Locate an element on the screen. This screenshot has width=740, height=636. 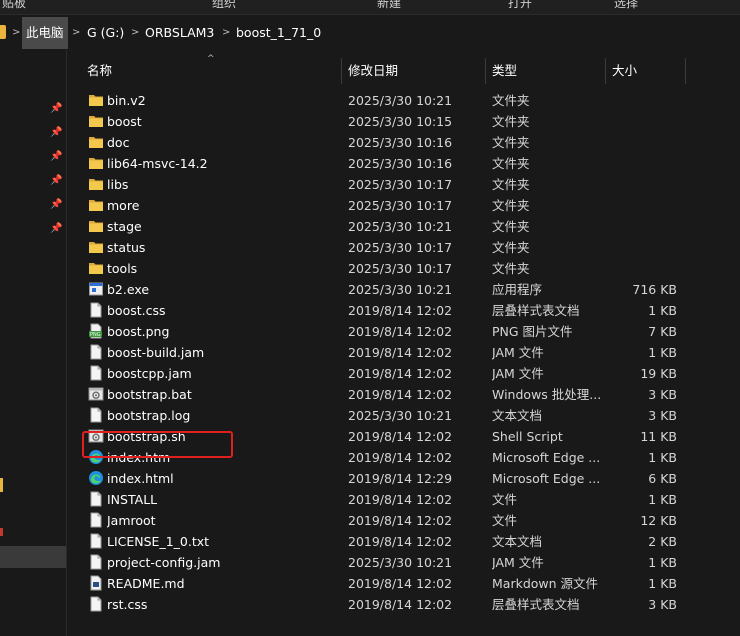
file-size: 716 KB is located at coordinates (654, 289).